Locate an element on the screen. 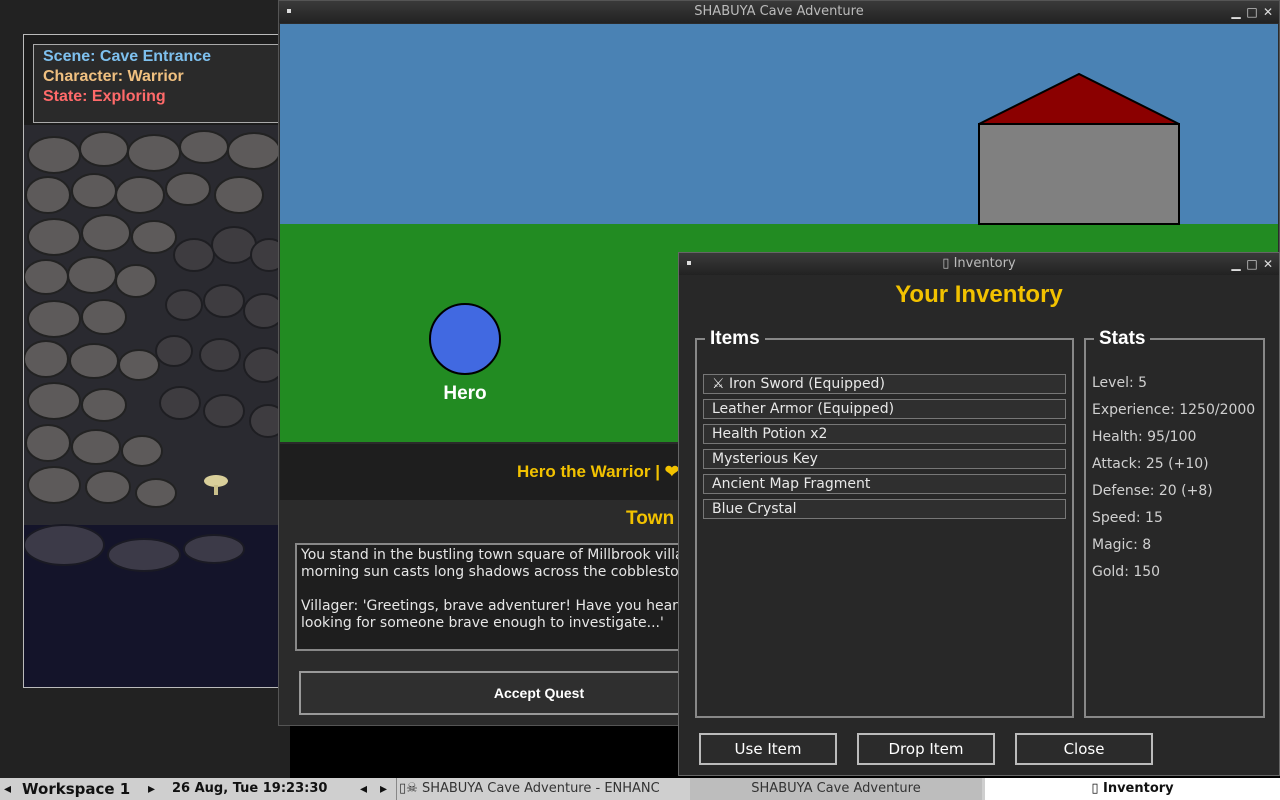  stat-magic: Magic: 8 is located at coordinates (1122, 545).